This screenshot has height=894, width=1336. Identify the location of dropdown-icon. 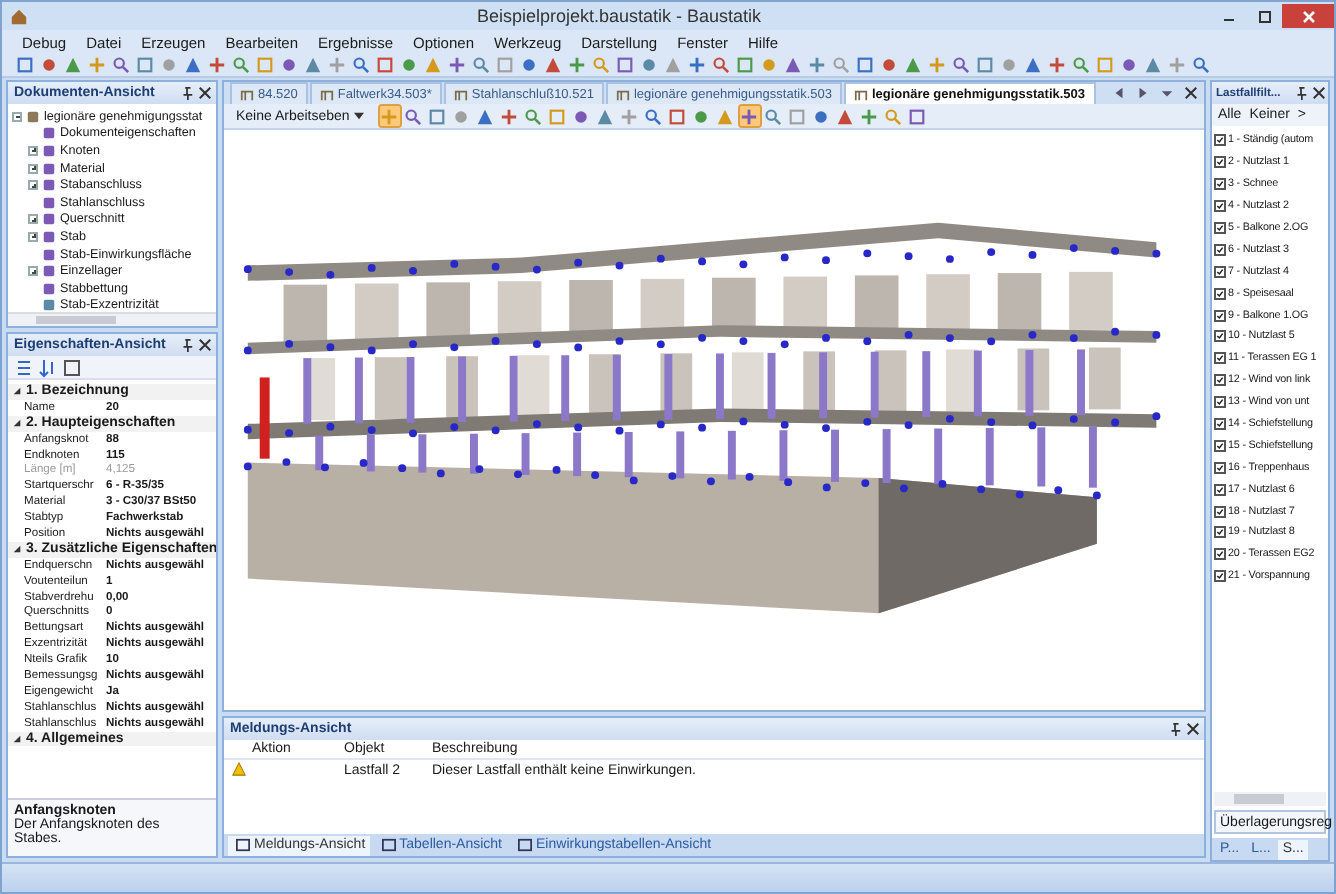
(1167, 93).